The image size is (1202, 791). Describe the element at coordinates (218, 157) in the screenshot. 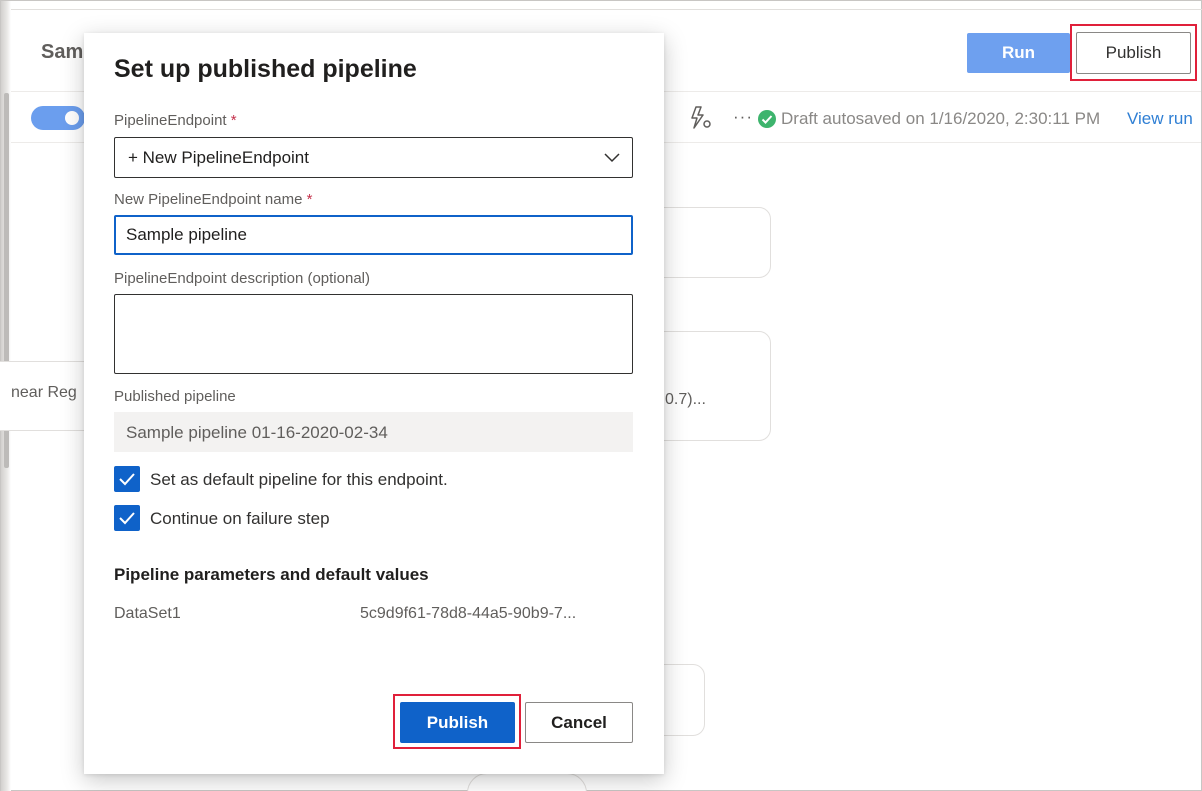

I see `select-value: + New PipelineEndpoint` at that location.